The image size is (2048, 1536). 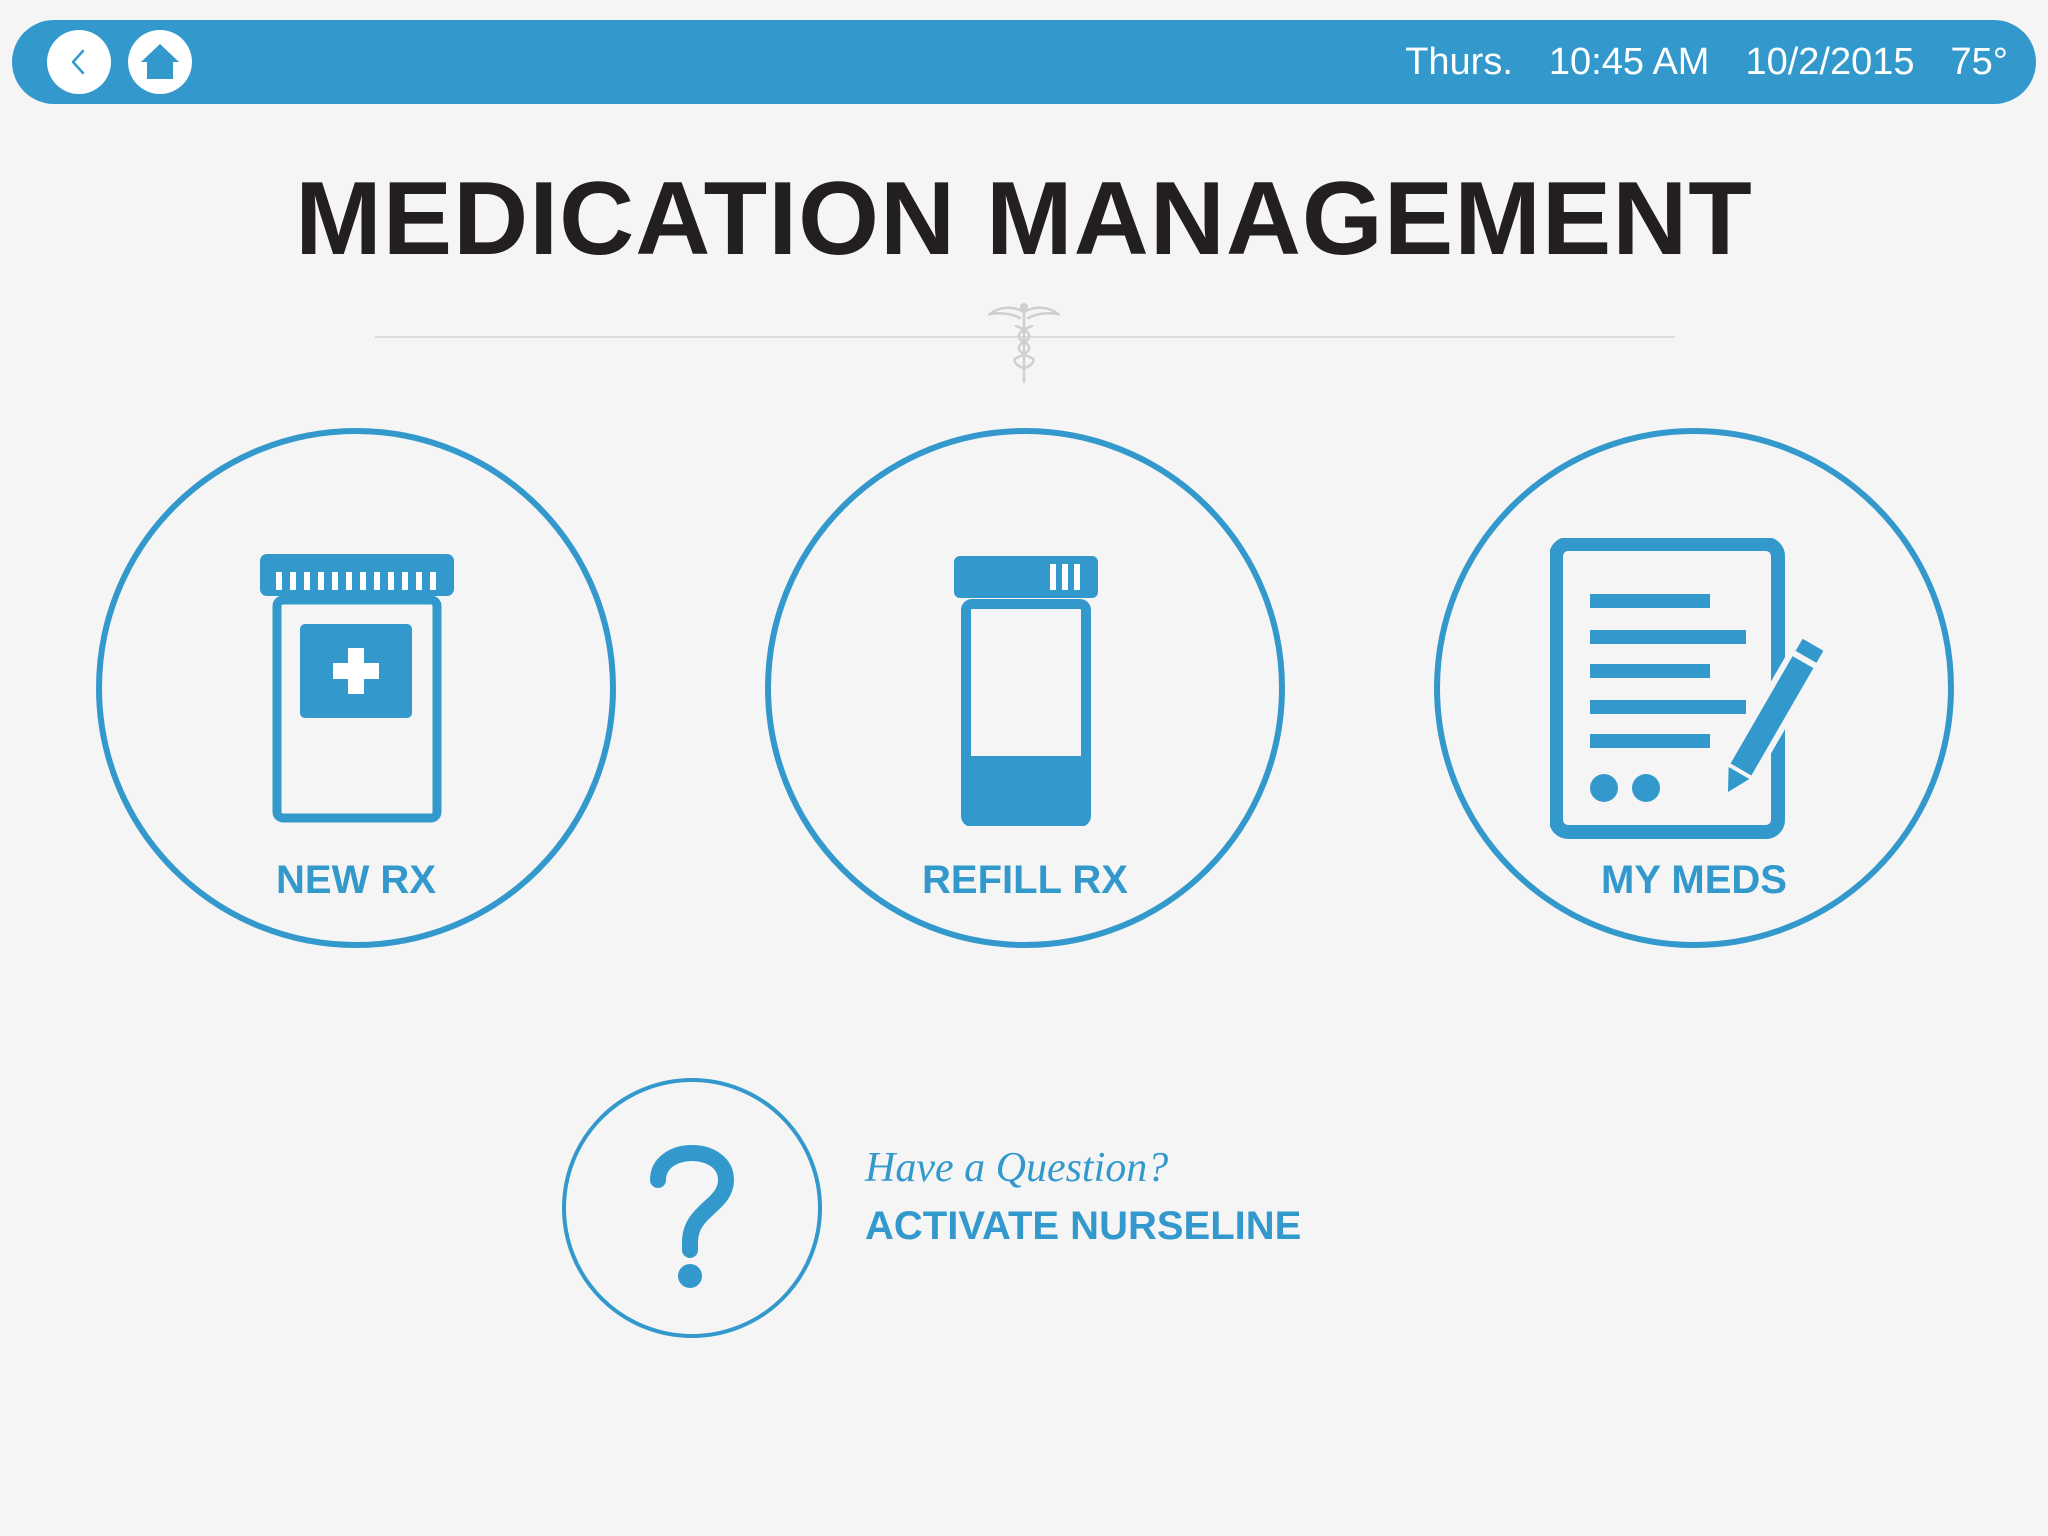 I want to click on new-rx-button: NEW RX, so click(x=356, y=688).